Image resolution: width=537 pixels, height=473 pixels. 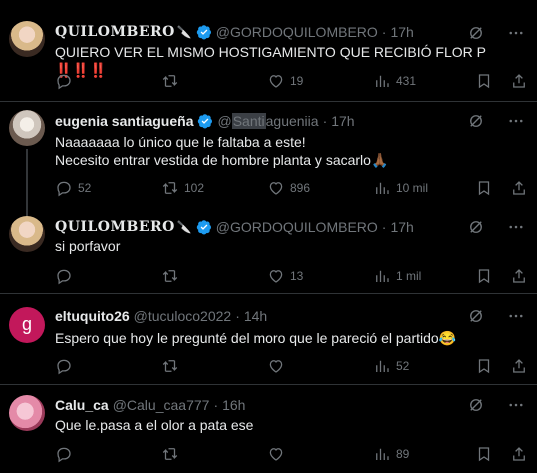 What do you see at coordinates (161, 405) in the screenshot?
I see `handle: @Calu_caa777` at bounding box center [161, 405].